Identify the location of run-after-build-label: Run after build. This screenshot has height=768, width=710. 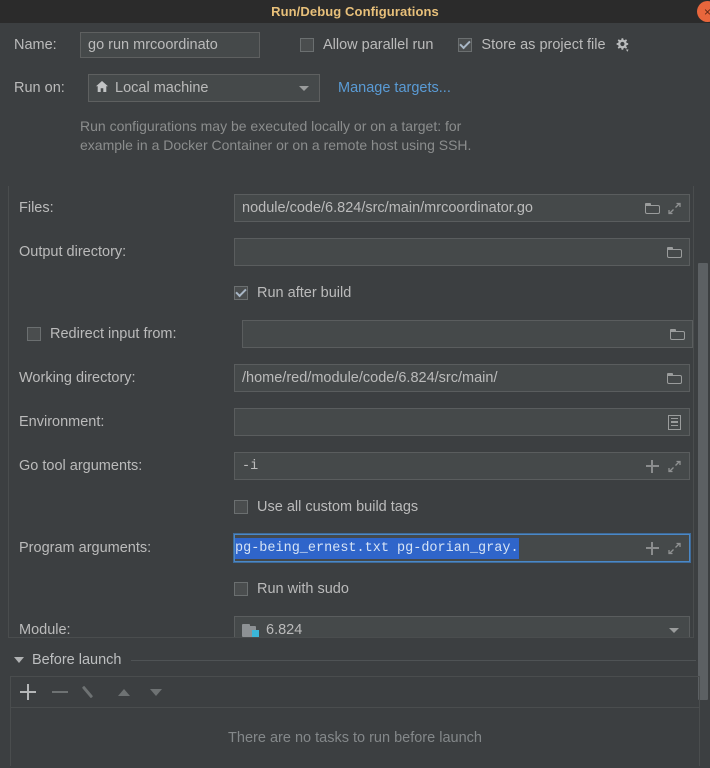
(304, 293).